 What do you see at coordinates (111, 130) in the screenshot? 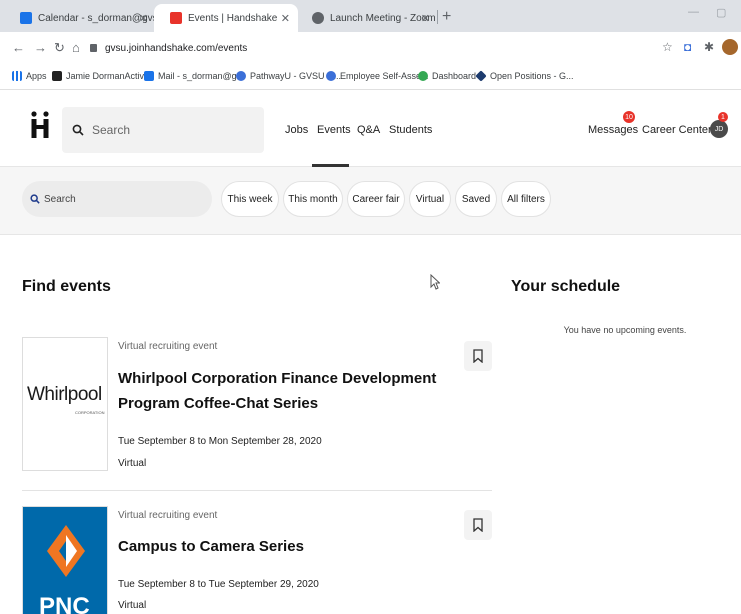
I see `search-placeholder: Search` at bounding box center [111, 130].